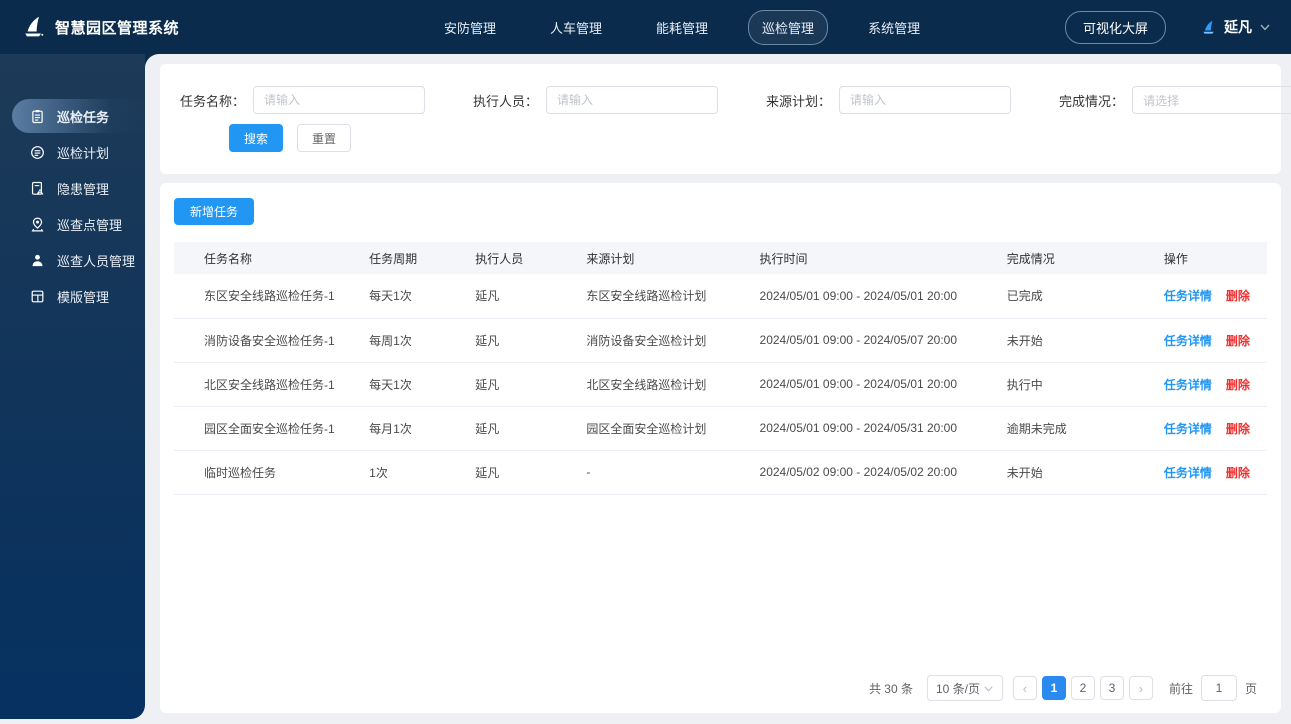 The image size is (1291, 724). What do you see at coordinates (1079, 472) in the screenshot?
I see `status-cell: 未开始` at bounding box center [1079, 472].